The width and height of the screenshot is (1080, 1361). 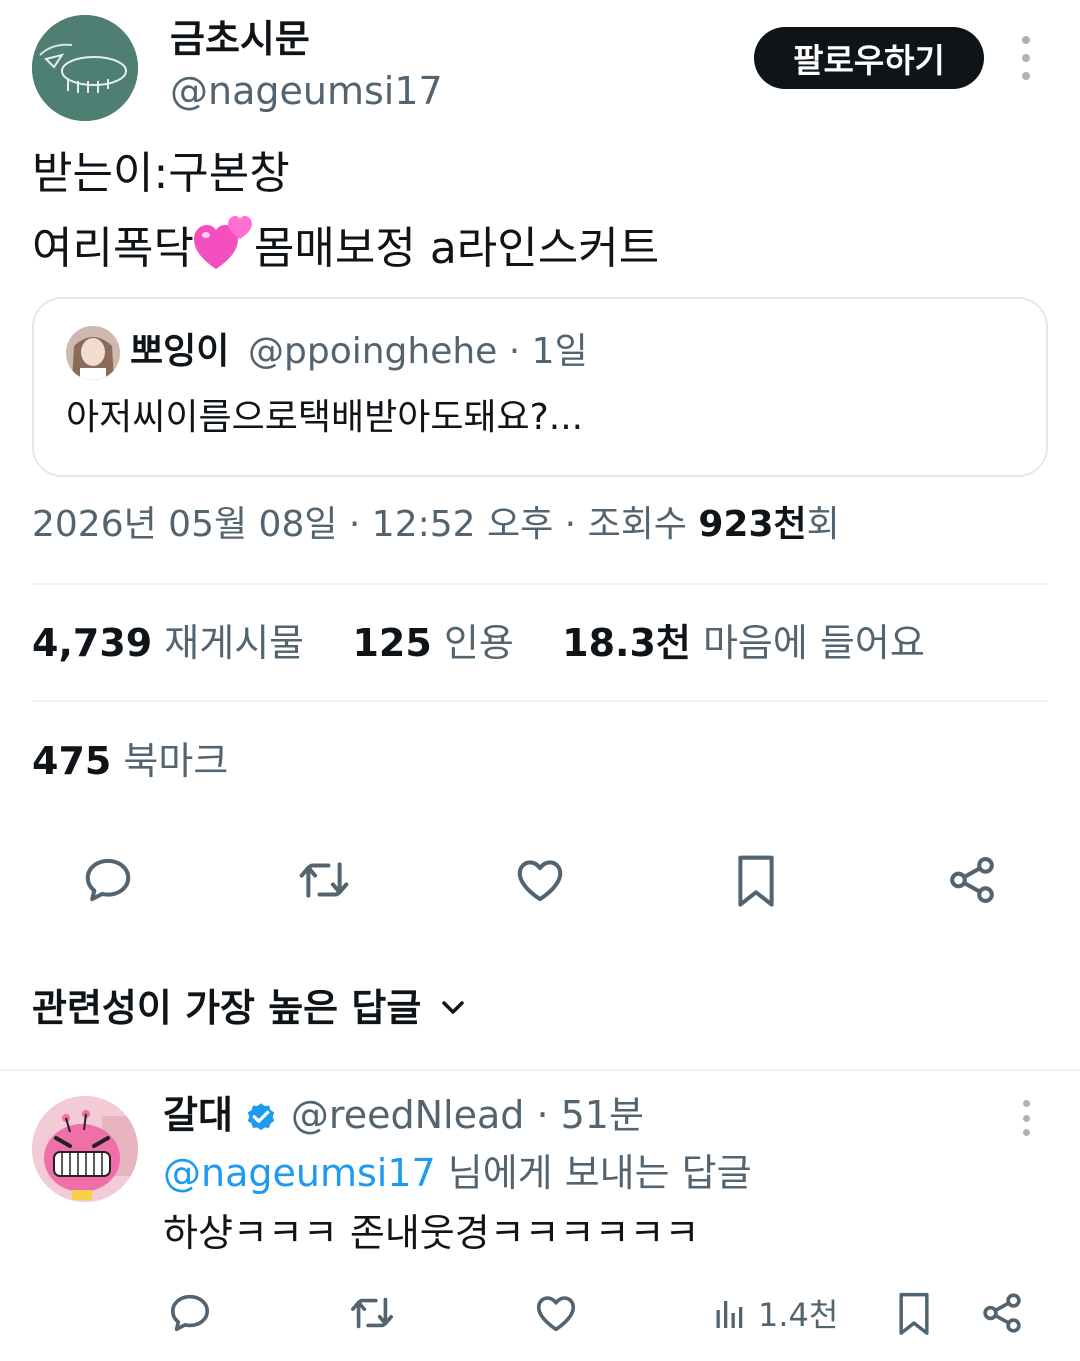 I want to click on bookmarks-stat: 475 북마크, so click(x=130, y=761).